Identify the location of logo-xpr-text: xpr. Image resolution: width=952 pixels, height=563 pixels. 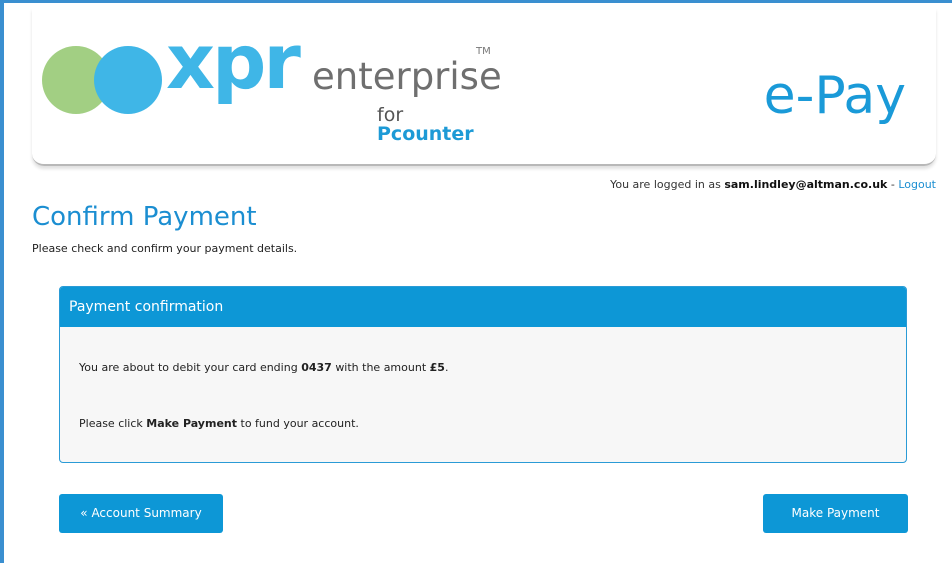
(233, 61).